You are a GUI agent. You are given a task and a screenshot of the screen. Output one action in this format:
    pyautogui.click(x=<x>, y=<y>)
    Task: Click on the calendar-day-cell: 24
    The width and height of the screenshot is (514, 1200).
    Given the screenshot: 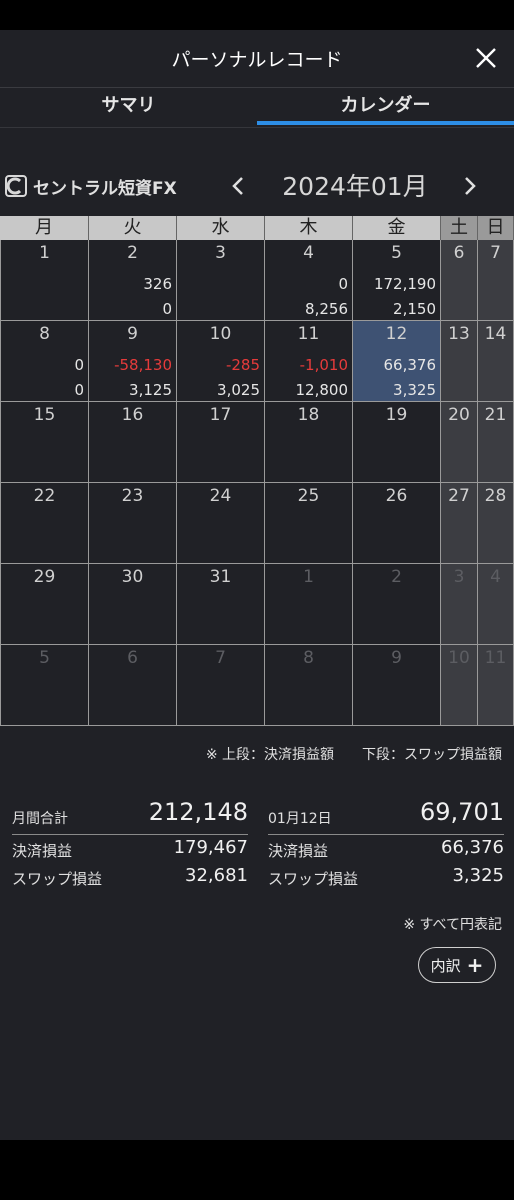 What is the action you would take?
    pyautogui.click(x=221, y=523)
    